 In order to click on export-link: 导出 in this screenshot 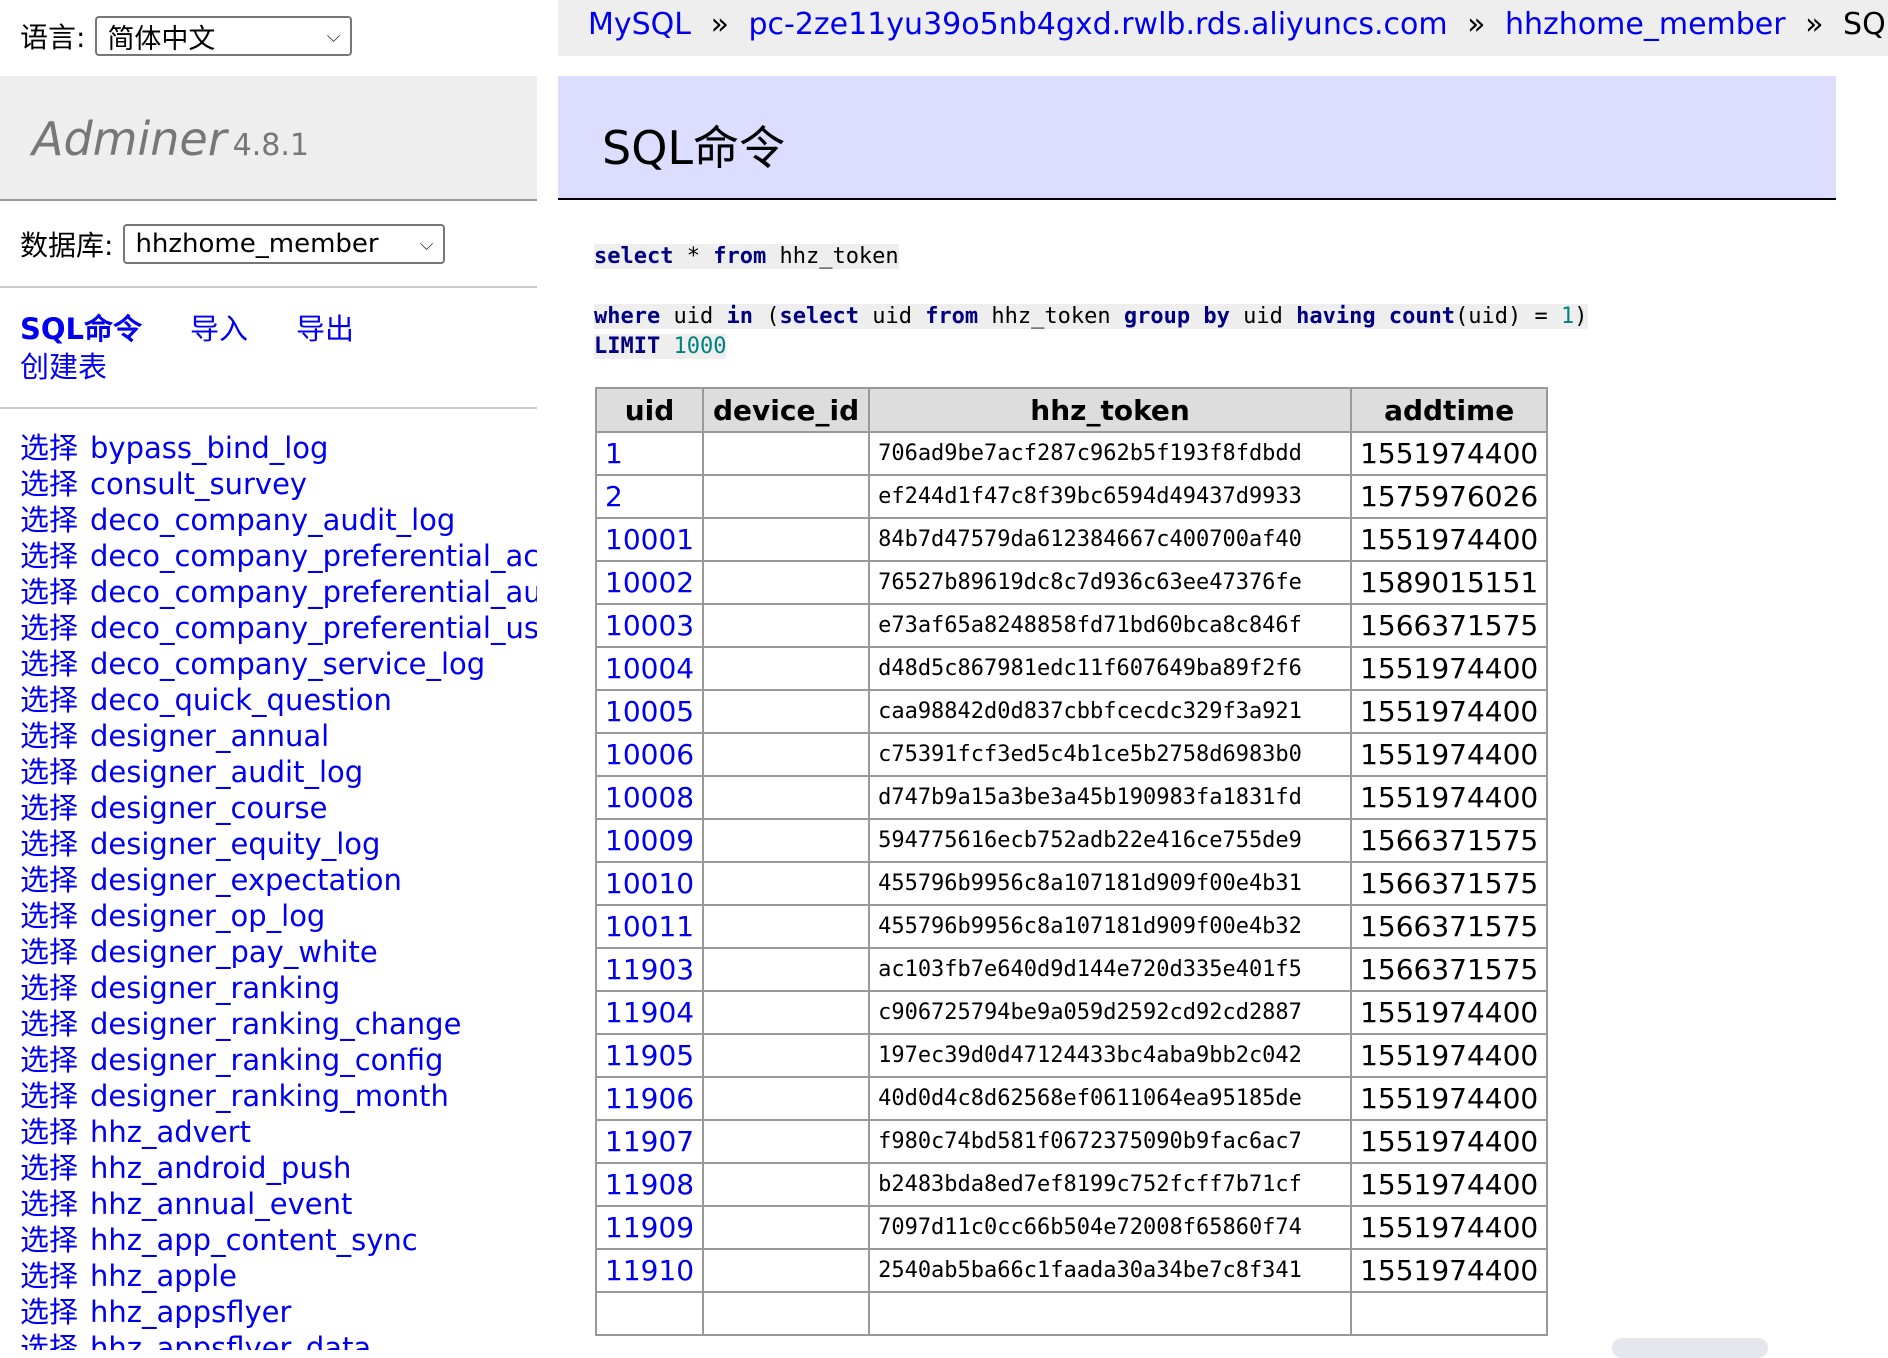, I will do `click(325, 329)`.